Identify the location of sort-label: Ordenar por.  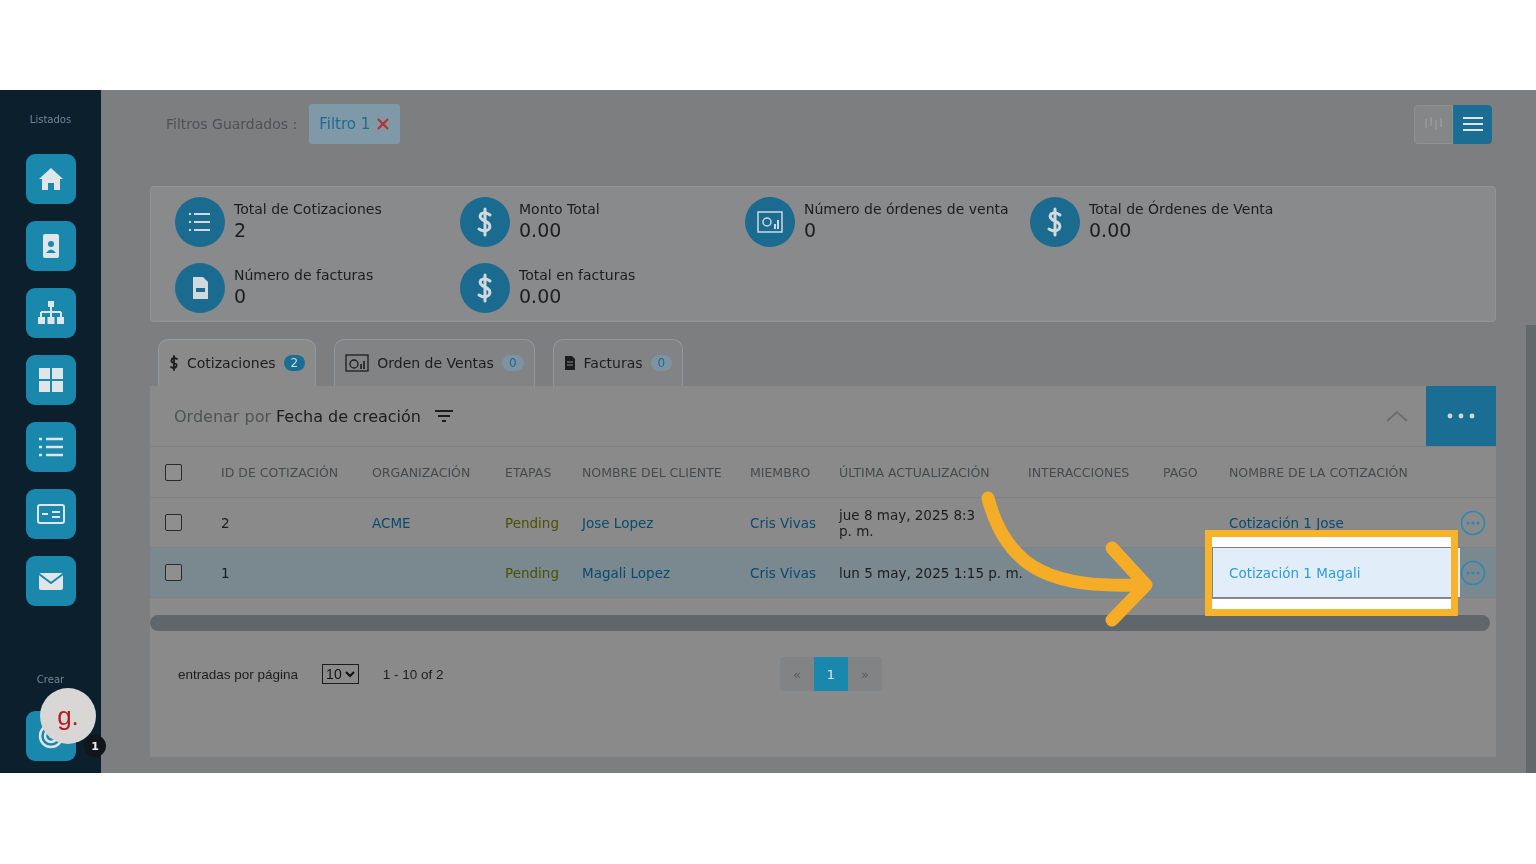
(223, 416).